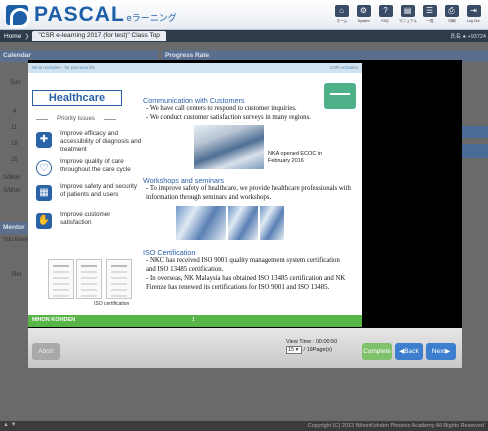 The height and width of the screenshot is (431, 488). What do you see at coordinates (15, 112) in the screenshot?
I see `calendar-cell: 4` at bounding box center [15, 112].